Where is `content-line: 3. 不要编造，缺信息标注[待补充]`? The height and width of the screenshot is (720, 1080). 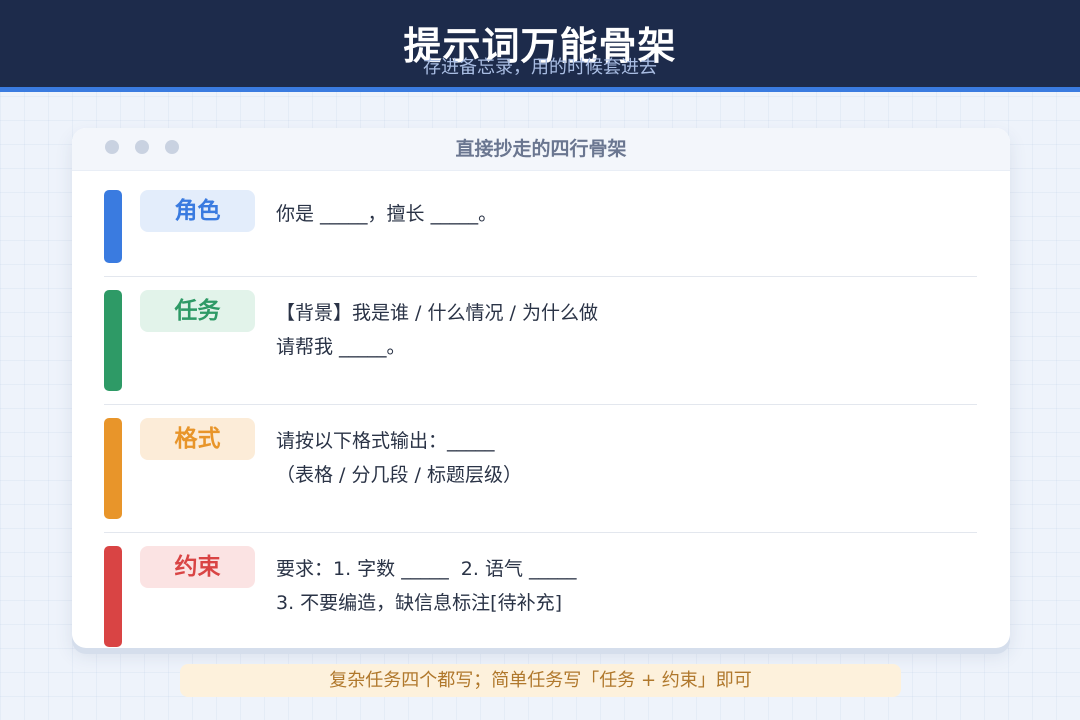 content-line: 3. 不要编造，缺信息标注[待补充] is located at coordinates (419, 603).